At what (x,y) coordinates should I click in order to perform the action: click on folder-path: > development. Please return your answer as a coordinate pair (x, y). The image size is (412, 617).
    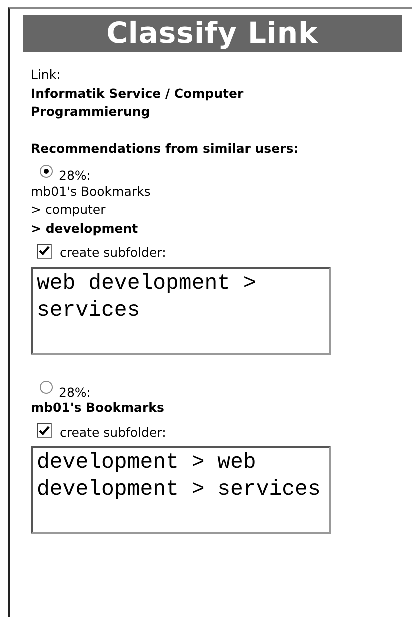
    Looking at the image, I should click on (85, 229).